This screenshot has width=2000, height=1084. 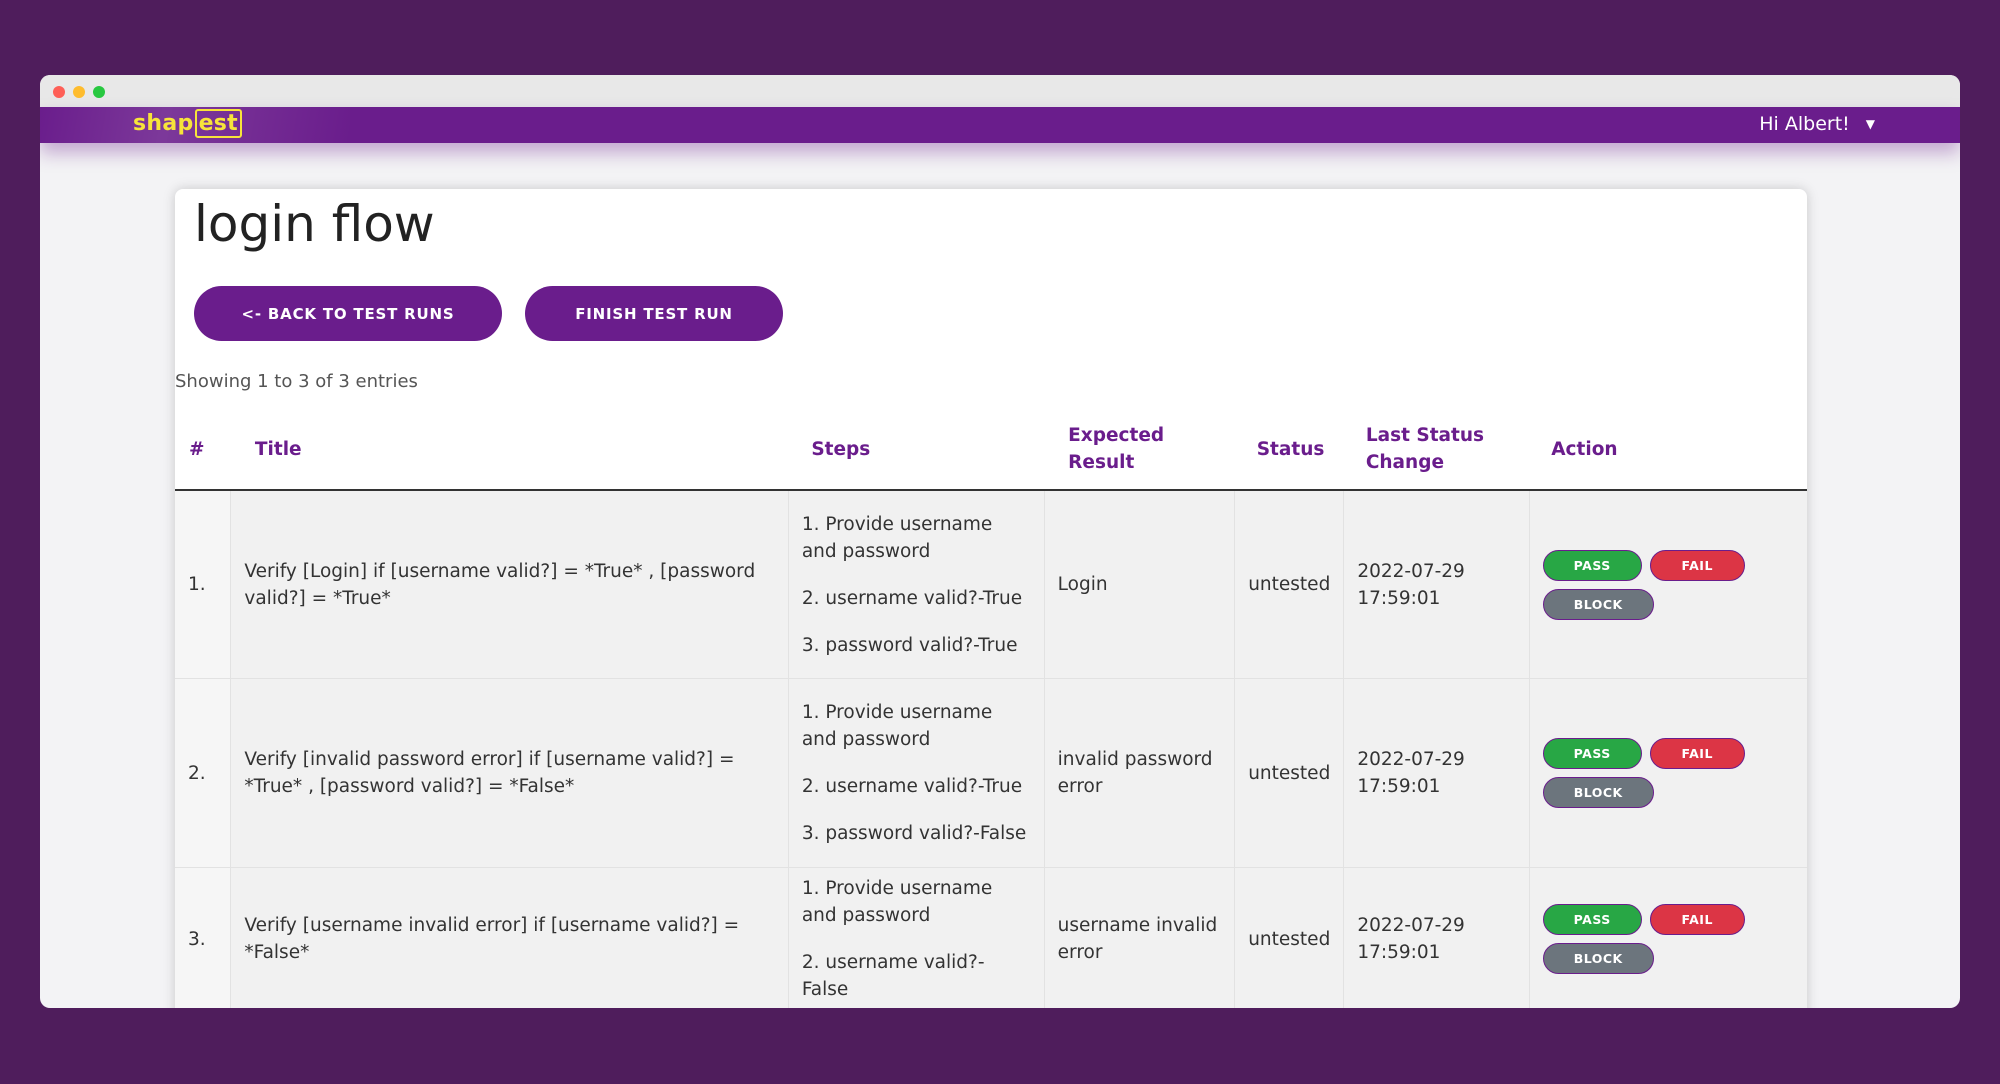 I want to click on app-logo: shap est, so click(x=187, y=123).